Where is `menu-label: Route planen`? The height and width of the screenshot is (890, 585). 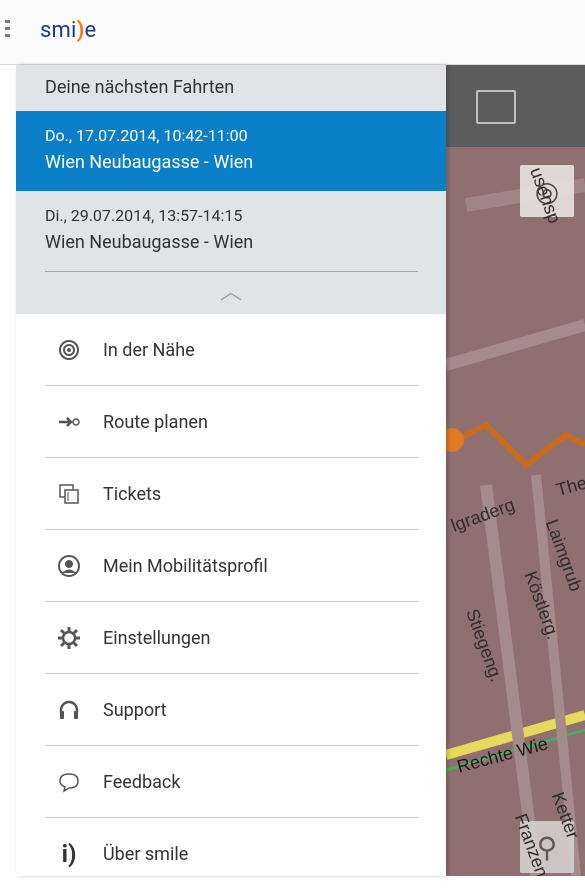
menu-label: Route planen is located at coordinates (155, 422).